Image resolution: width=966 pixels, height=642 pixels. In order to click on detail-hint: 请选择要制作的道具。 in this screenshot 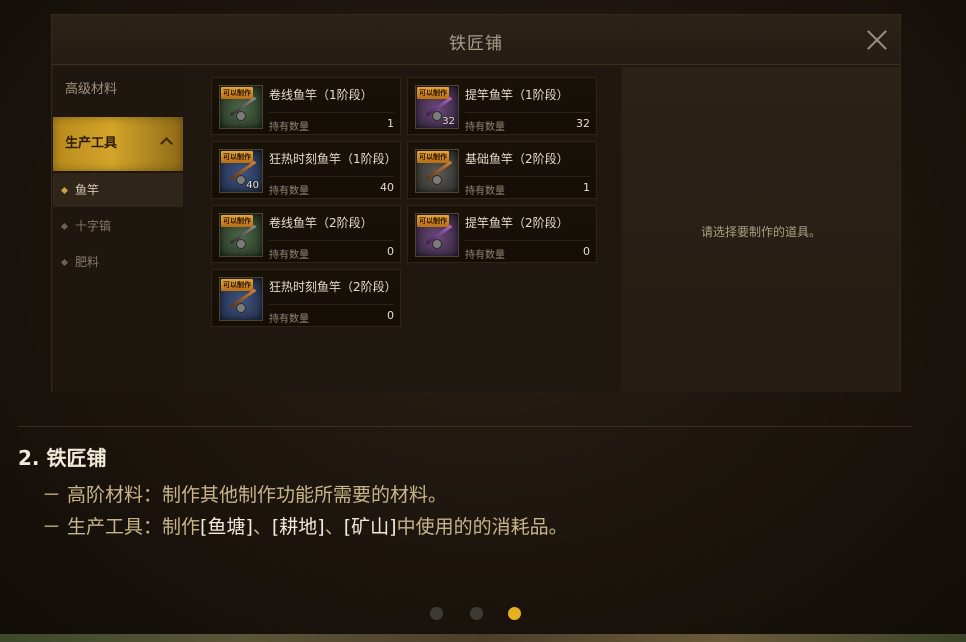, I will do `click(760, 232)`.